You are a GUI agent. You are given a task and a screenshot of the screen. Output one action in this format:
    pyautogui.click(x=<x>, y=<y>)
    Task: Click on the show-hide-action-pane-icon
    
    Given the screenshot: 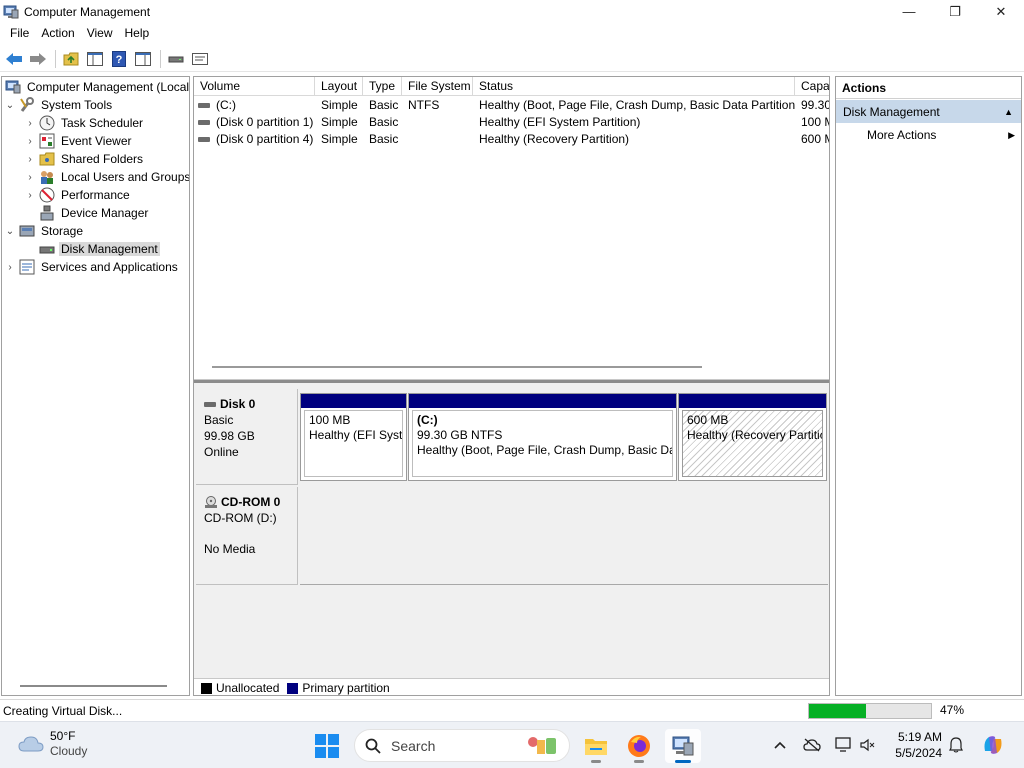 What is the action you would take?
    pyautogui.click(x=143, y=58)
    